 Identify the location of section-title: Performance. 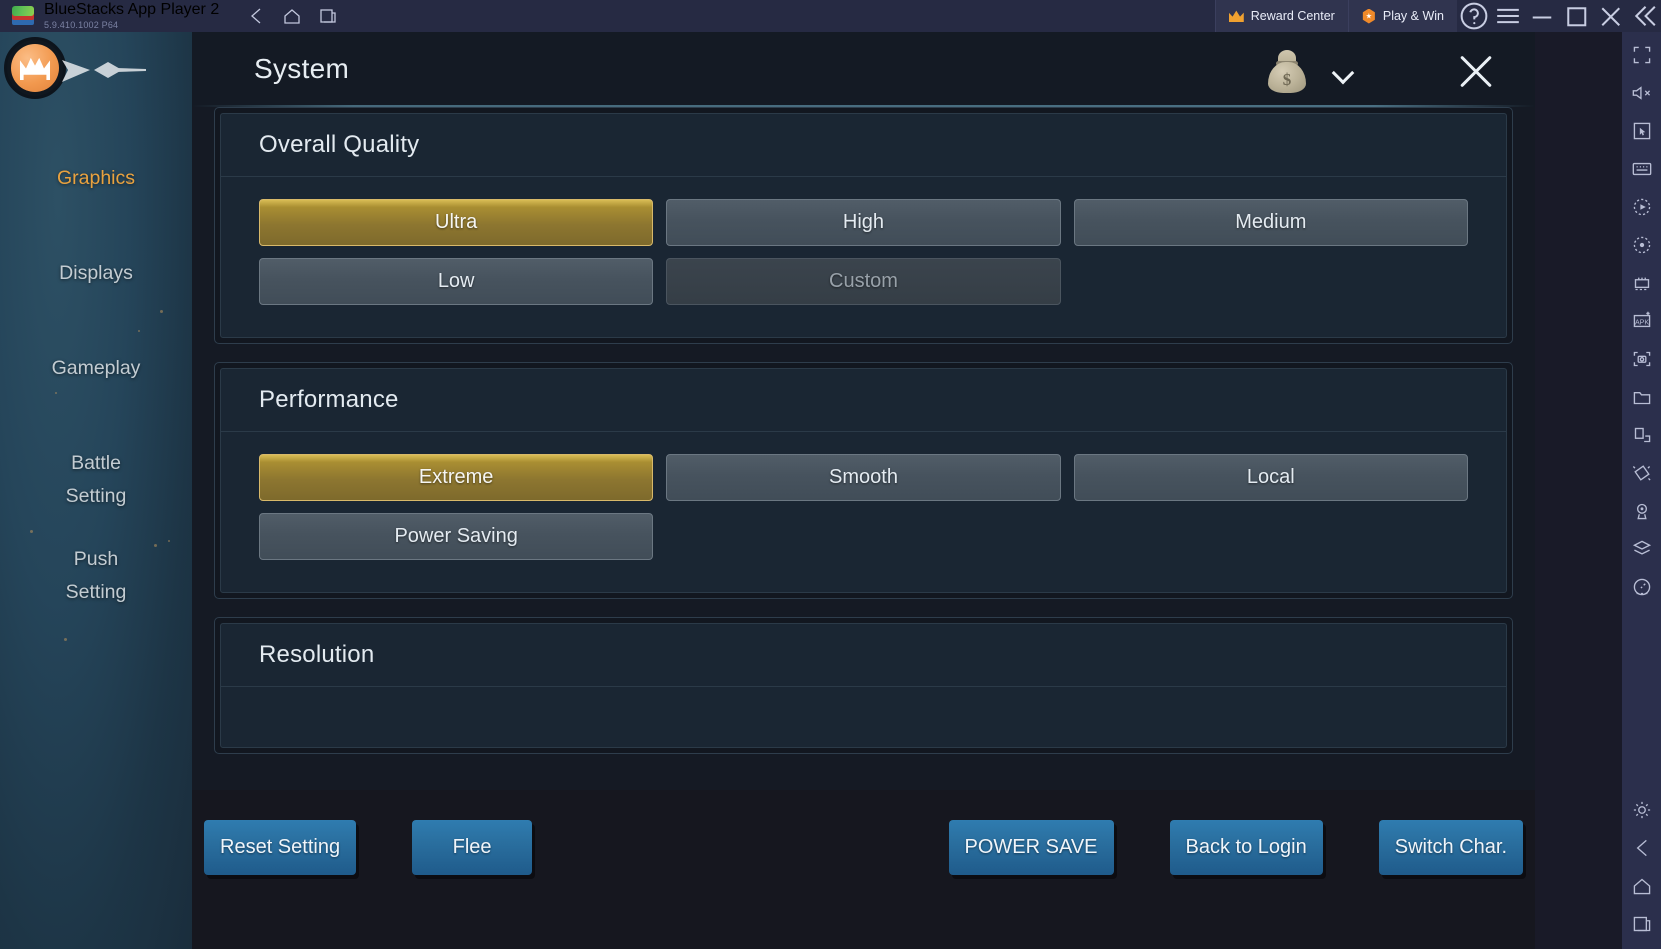
(863, 400).